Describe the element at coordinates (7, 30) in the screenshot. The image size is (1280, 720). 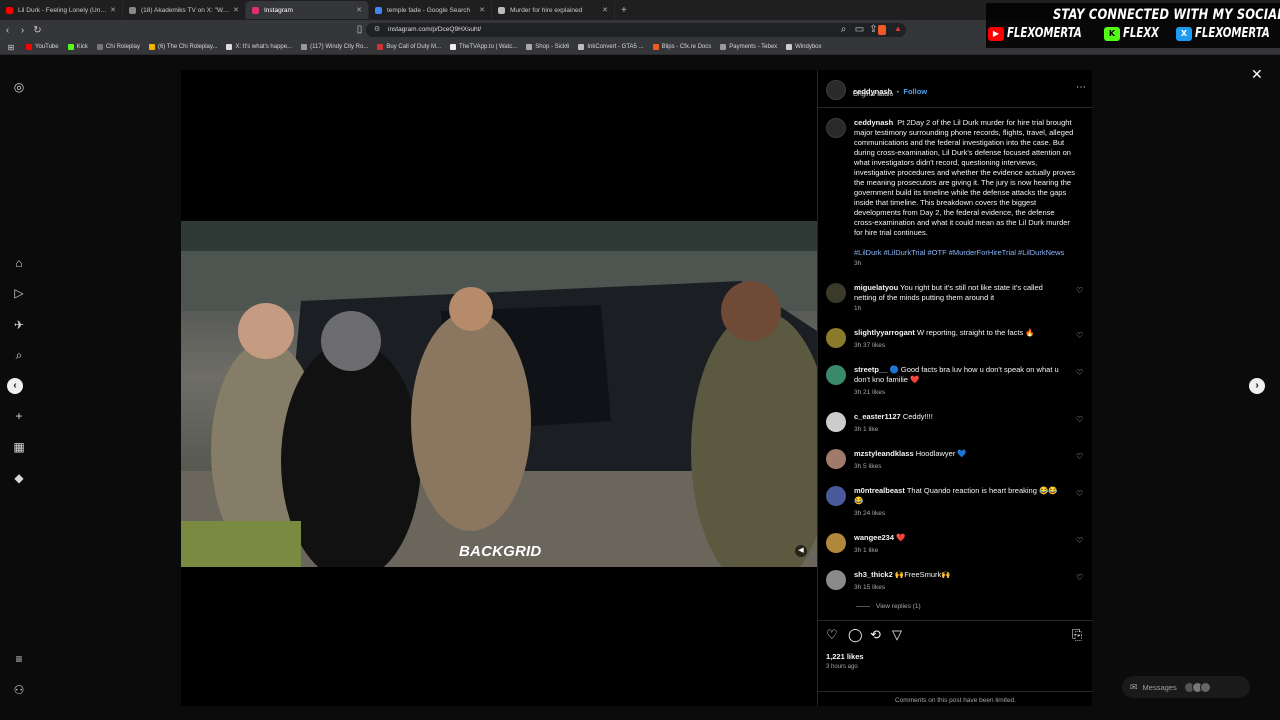
I see `back-icon: ‹` at that location.